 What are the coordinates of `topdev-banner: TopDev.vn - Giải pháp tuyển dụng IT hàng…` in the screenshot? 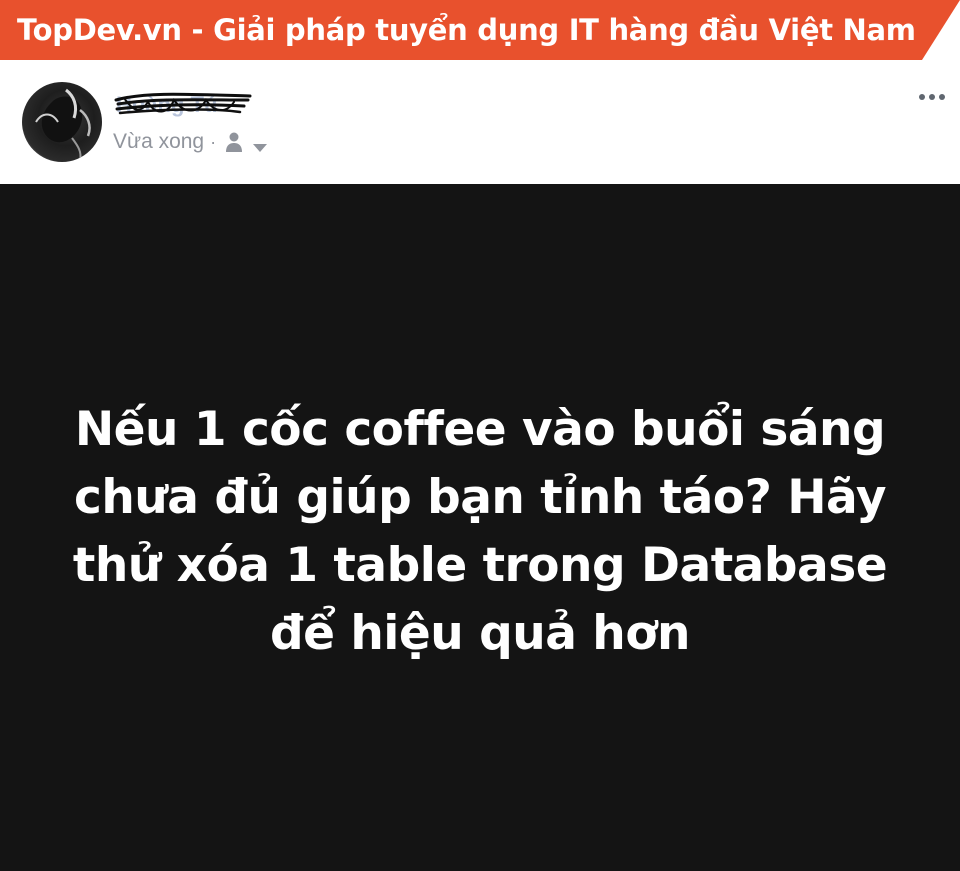 It's located at (480, 30).